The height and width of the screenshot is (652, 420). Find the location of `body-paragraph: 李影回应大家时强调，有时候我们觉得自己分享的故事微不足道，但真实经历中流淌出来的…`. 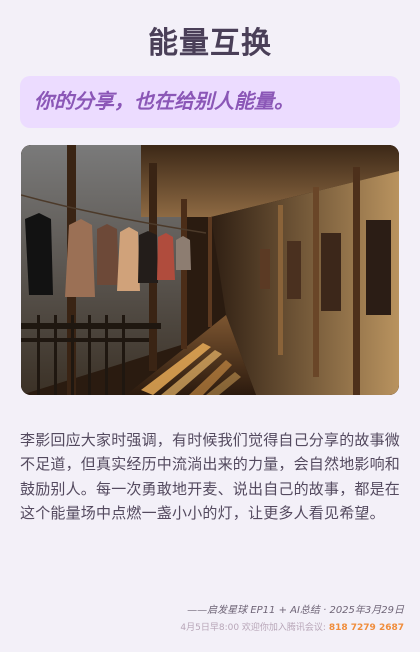

body-paragraph: 李影回应大家时强调，有时候我们觉得自己分享的故事微不足道，但真实经历中流淌出来的… is located at coordinates (210, 476).